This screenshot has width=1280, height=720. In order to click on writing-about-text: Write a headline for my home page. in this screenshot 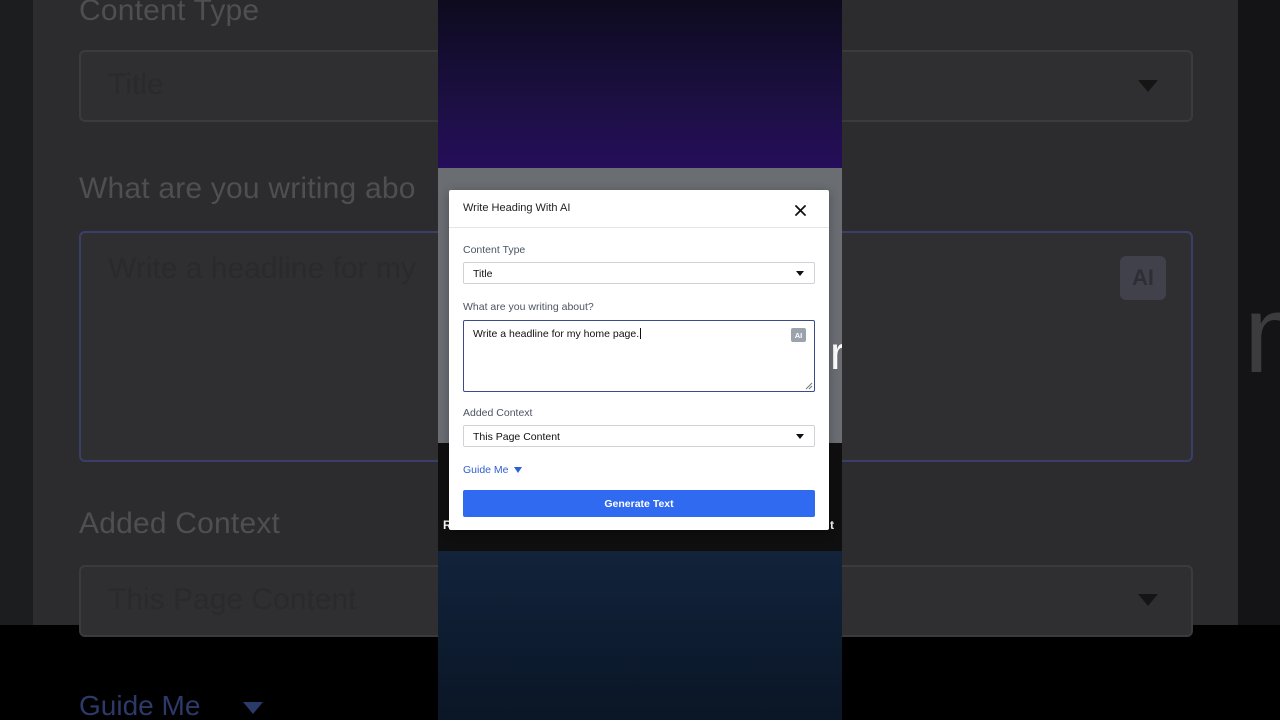, I will do `click(556, 334)`.